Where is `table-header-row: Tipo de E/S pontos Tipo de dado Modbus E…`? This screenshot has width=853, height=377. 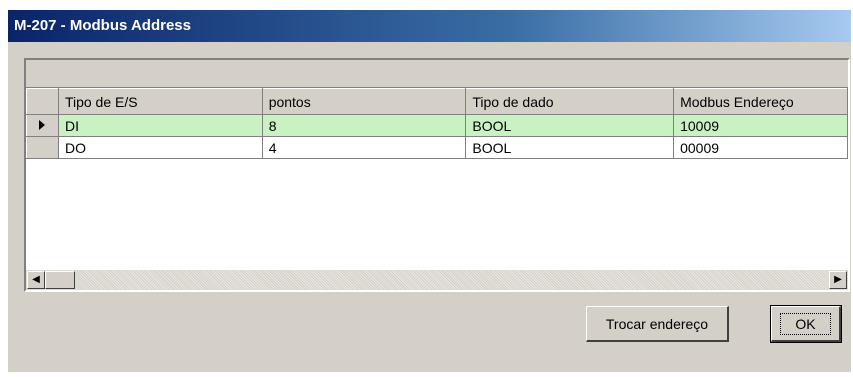 table-header-row: Tipo de E/S pontos Tipo de dado Modbus E… is located at coordinates (437, 101).